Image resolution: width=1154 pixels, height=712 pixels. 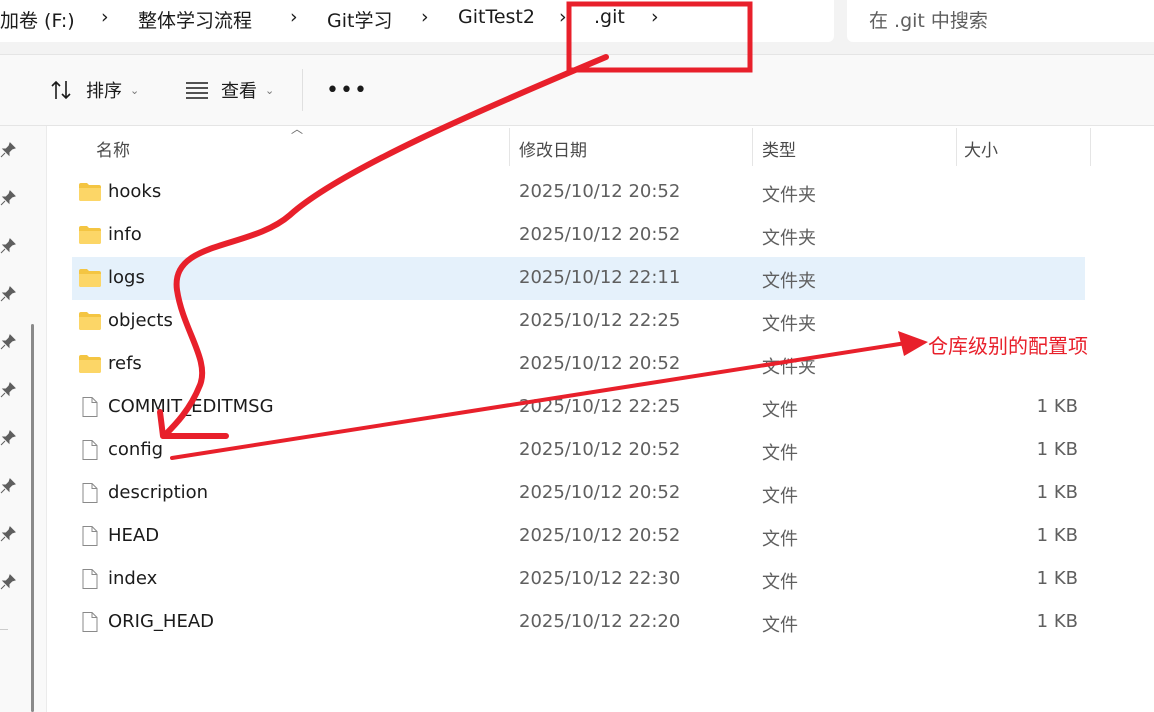 I want to click on more-options-button: •••, so click(x=347, y=90).